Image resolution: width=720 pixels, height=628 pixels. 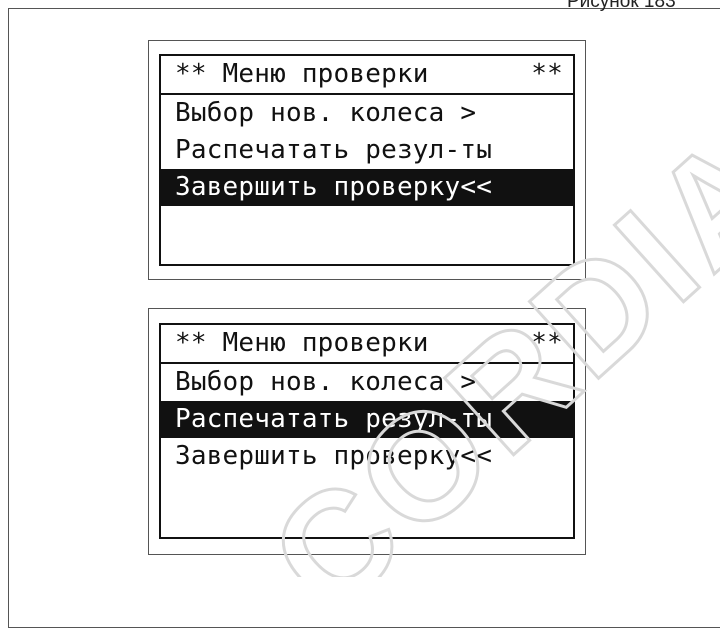 I want to click on figure-caption: Рисунок 183, so click(x=621, y=6).